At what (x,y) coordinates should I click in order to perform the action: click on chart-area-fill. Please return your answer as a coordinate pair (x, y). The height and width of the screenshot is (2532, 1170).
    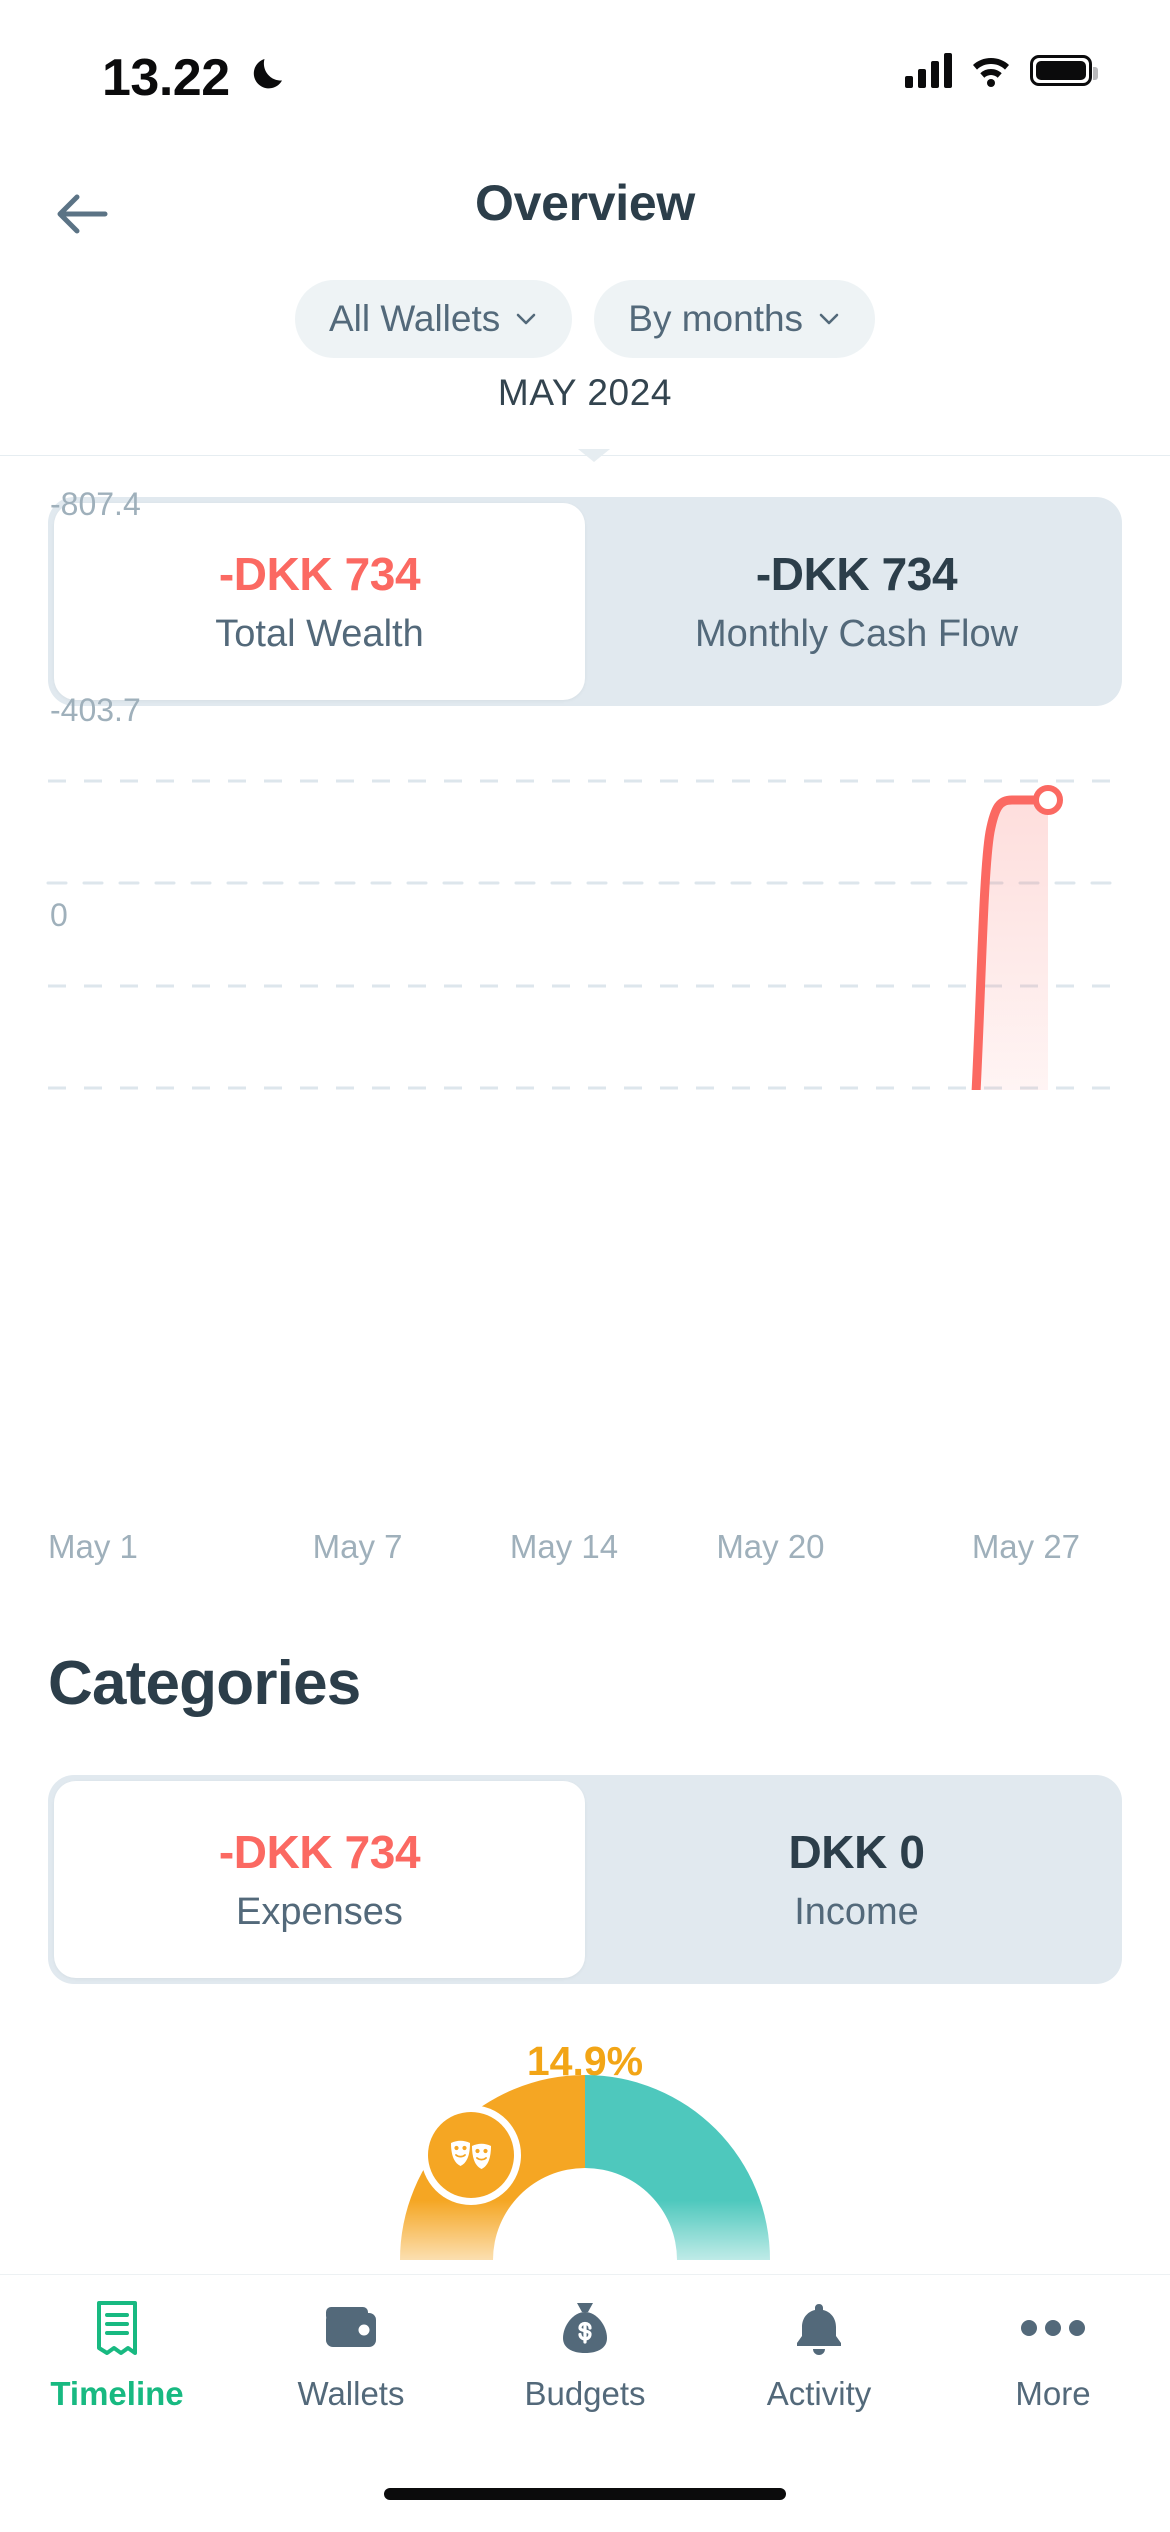
    Looking at the image, I should click on (1012, 945).